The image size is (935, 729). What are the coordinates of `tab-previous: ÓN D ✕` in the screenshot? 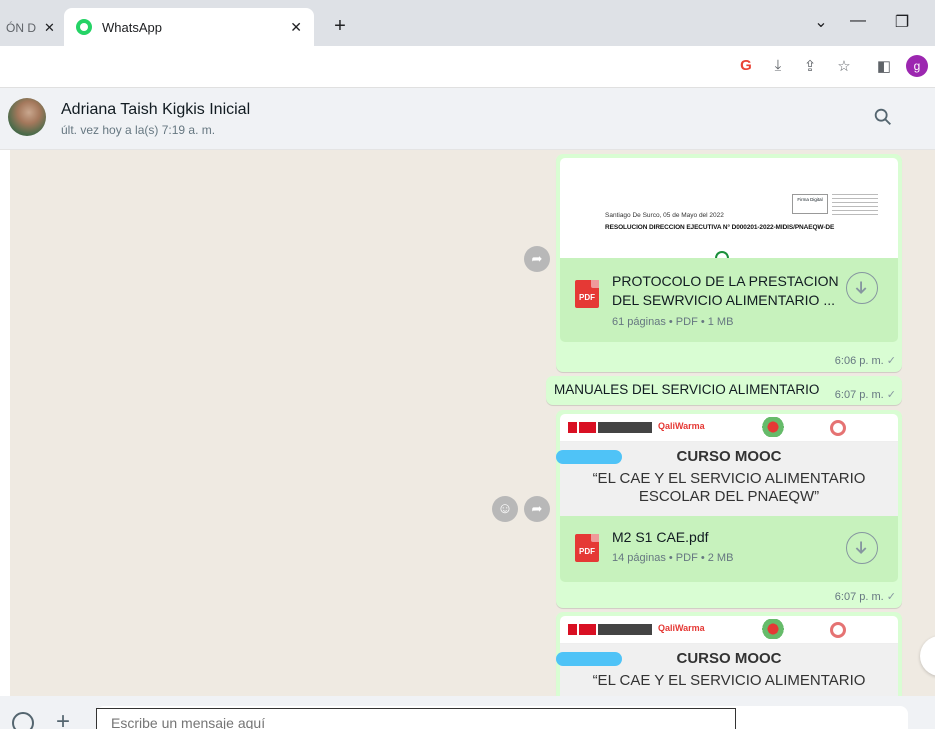 It's located at (31, 28).